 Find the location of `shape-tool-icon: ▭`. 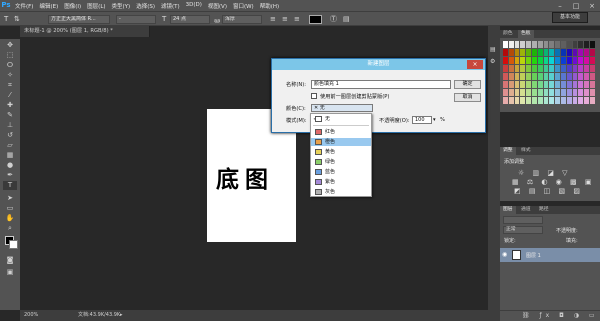

shape-tool-icon: ▭ is located at coordinates (10, 208).